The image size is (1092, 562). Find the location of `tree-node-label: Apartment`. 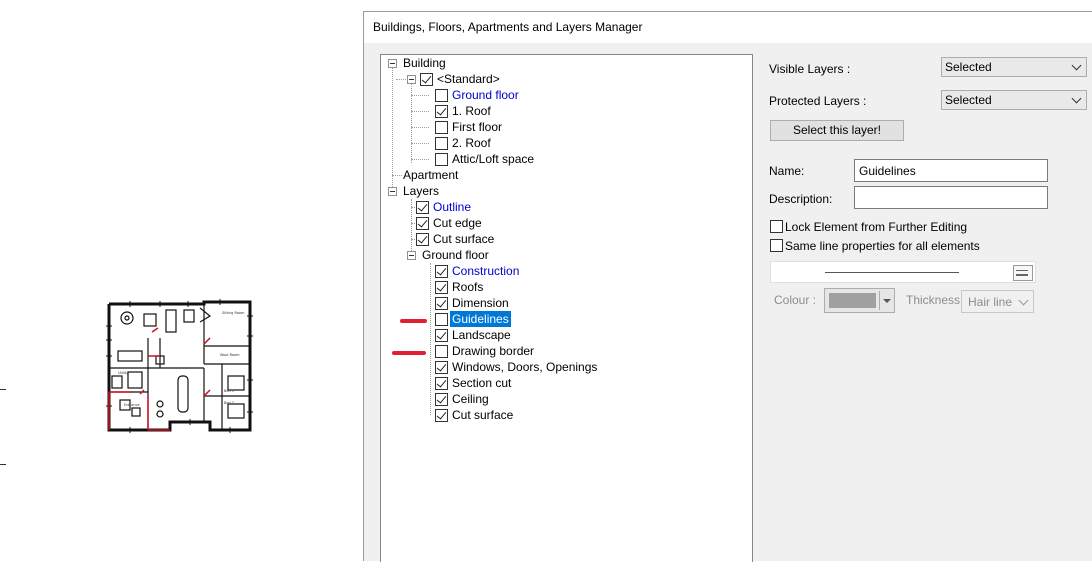

tree-node-label: Apartment is located at coordinates (431, 175).